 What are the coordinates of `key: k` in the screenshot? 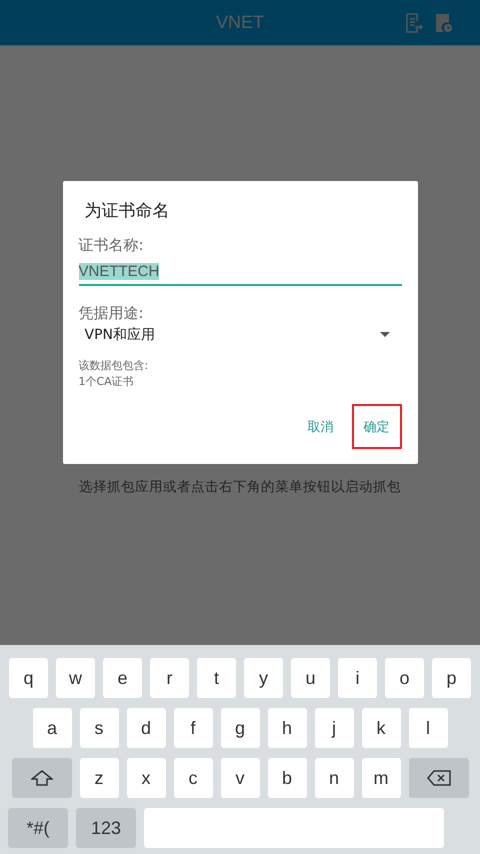 It's located at (381, 728).